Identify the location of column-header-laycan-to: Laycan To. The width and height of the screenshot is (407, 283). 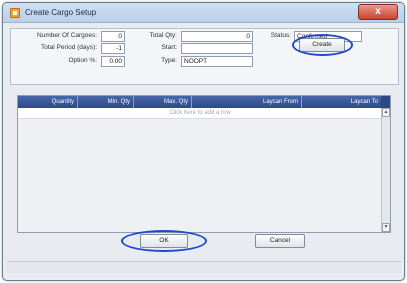
(342, 102).